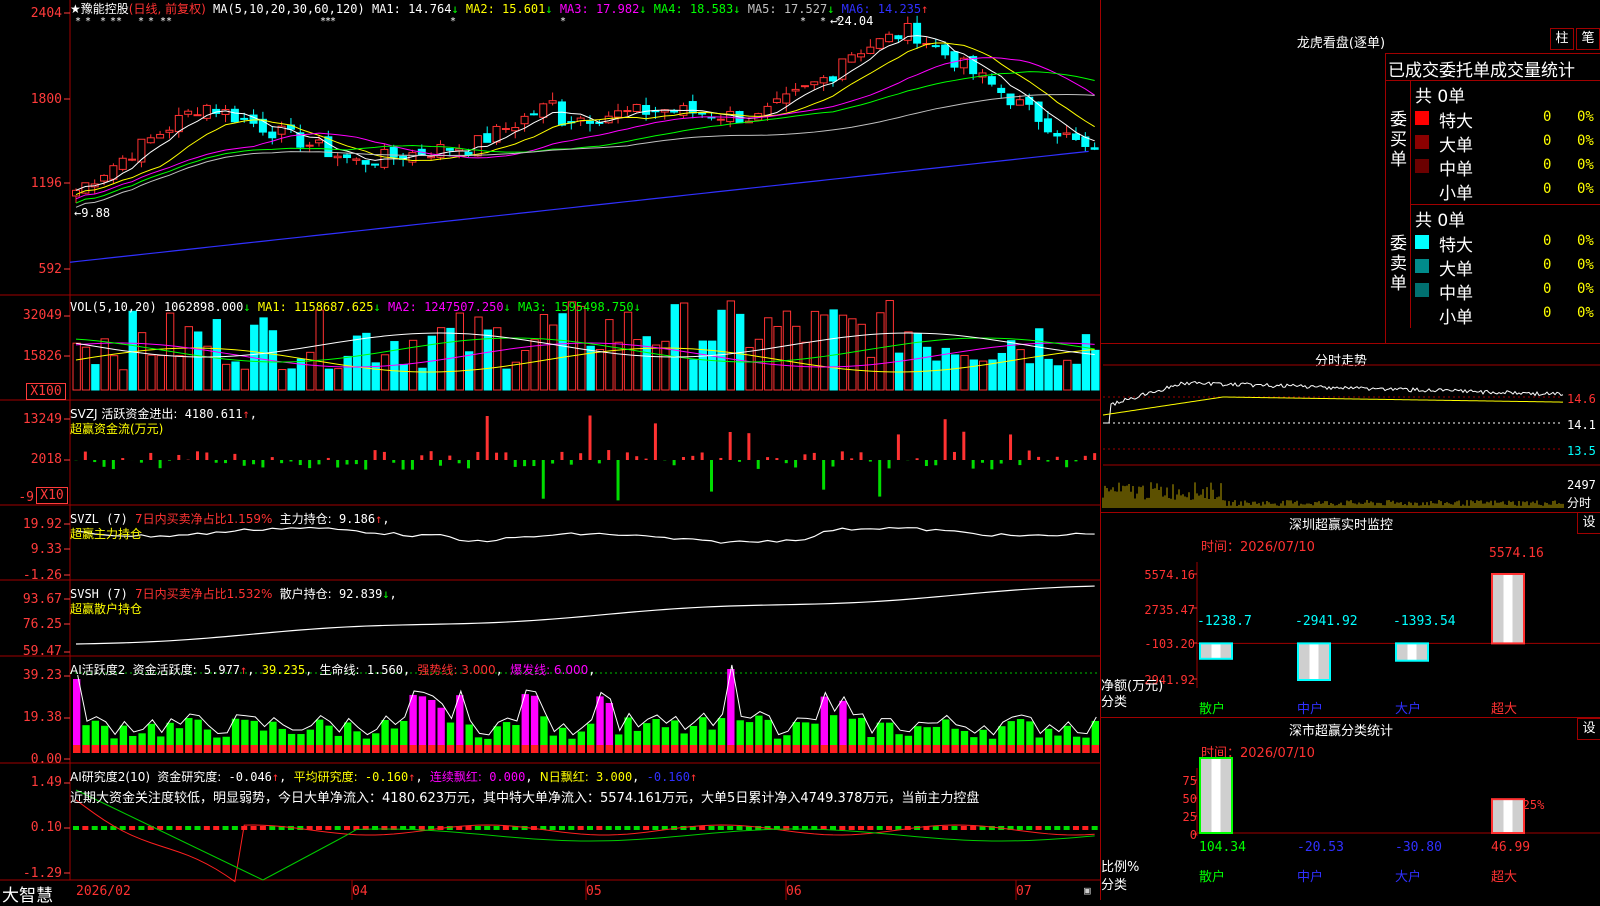 This screenshot has height=906, width=1600. I want to click on vol-ma-1-value: MA1: 1158687.625, so click(315, 307).